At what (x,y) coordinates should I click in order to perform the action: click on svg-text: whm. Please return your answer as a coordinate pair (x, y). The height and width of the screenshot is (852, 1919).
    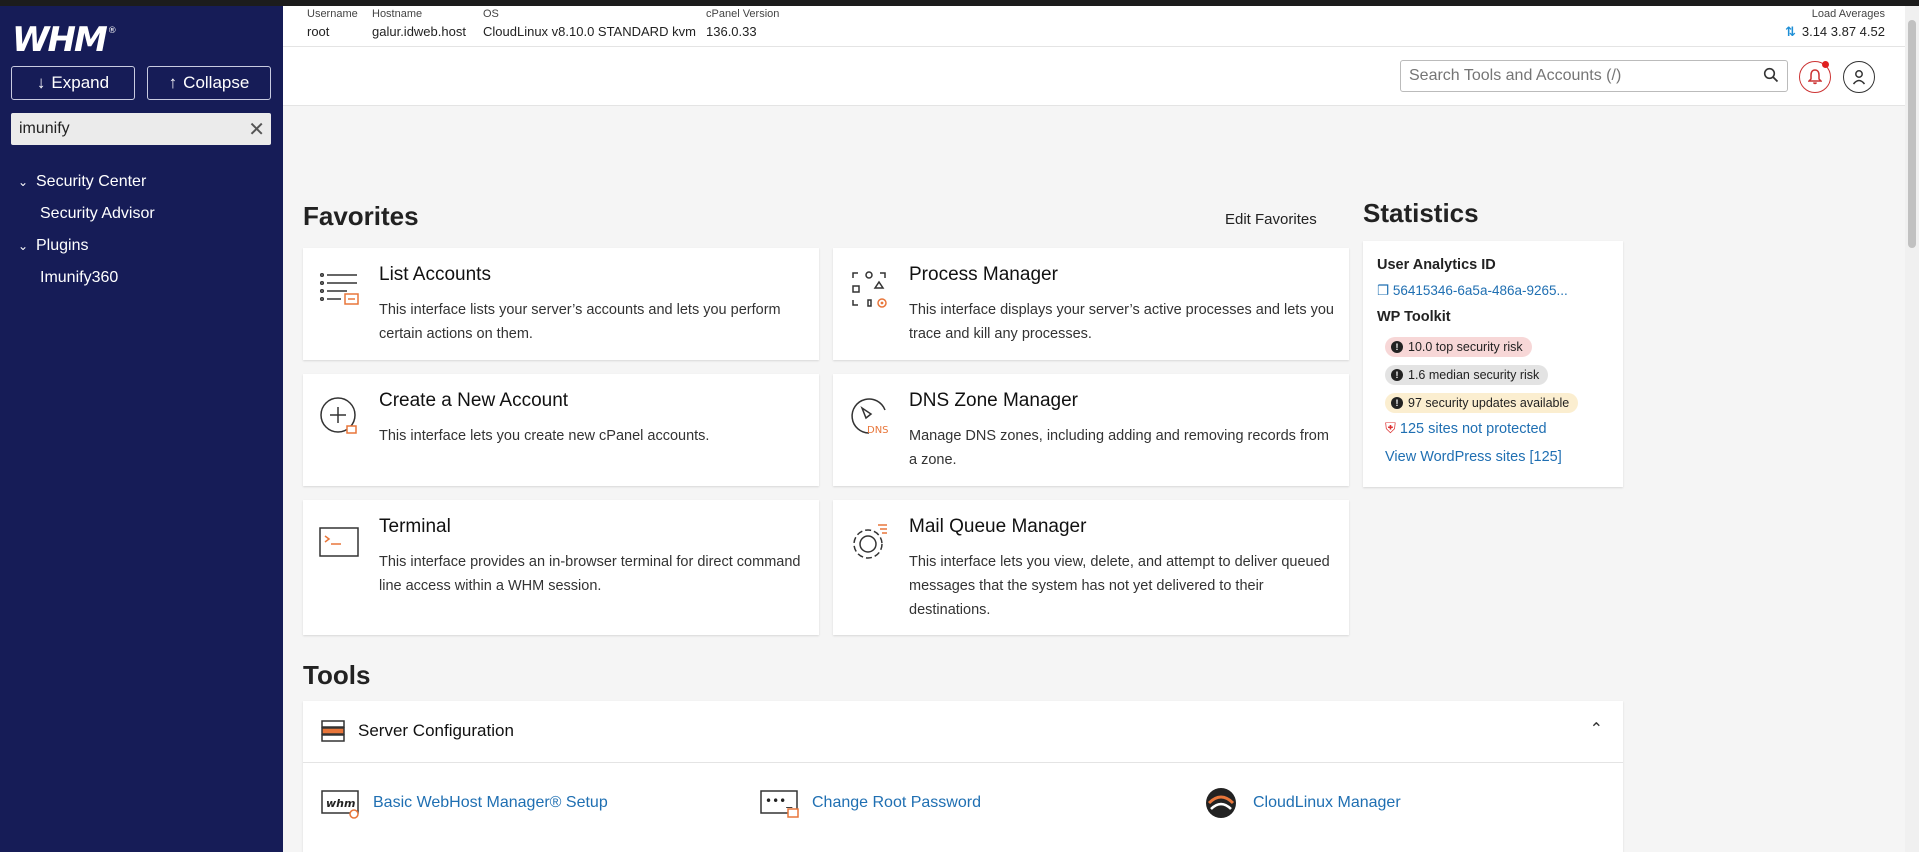
    Looking at the image, I should click on (340, 803).